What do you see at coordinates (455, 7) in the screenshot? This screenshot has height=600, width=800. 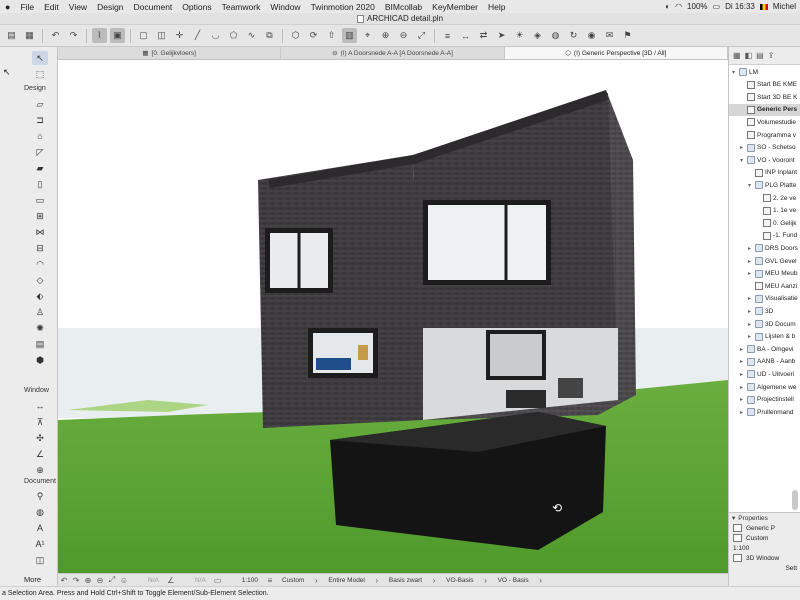 I see `menu-keymember: KeyMember` at bounding box center [455, 7].